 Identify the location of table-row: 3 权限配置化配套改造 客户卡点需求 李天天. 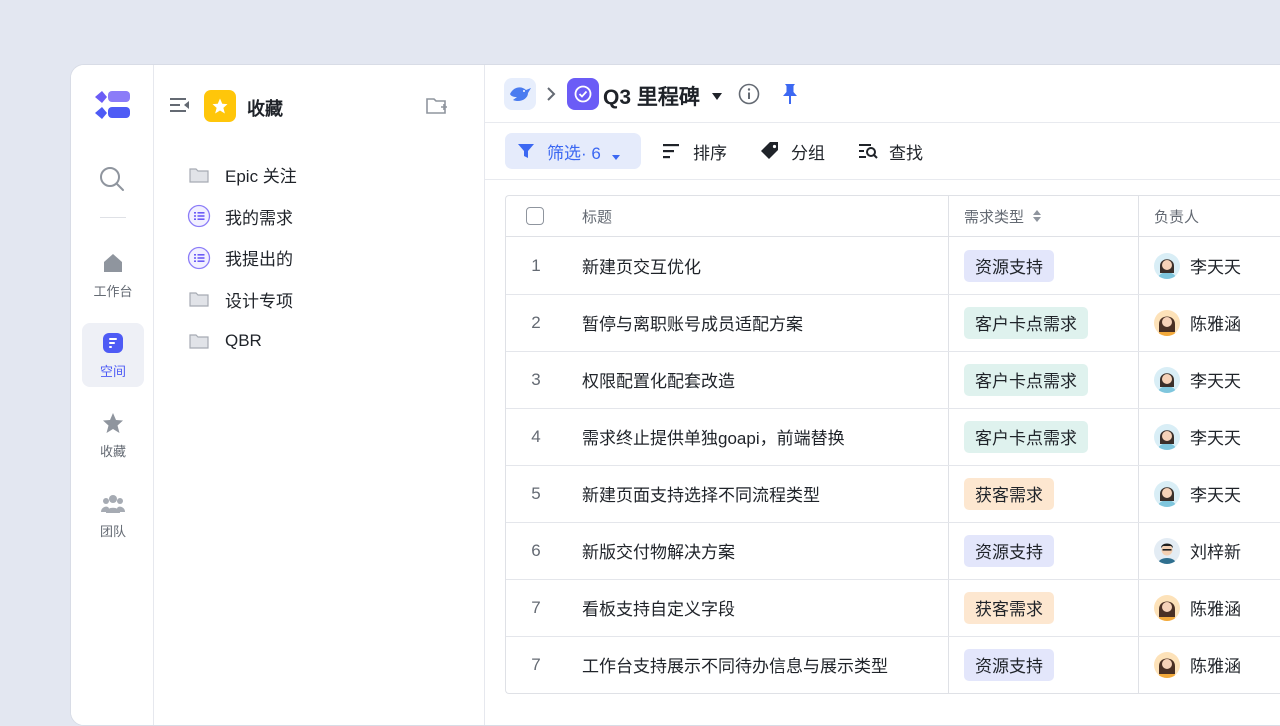
(893, 380).